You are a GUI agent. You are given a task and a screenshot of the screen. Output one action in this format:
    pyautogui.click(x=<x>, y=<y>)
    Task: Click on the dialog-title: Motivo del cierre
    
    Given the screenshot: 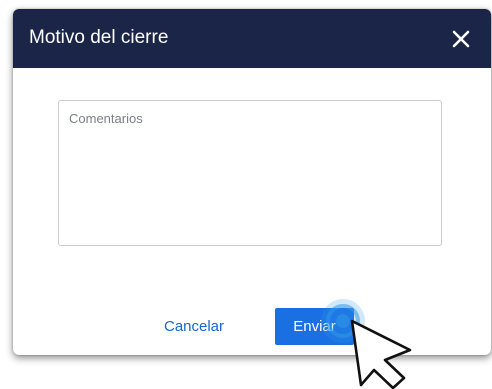 What is the action you would take?
    pyautogui.click(x=99, y=37)
    